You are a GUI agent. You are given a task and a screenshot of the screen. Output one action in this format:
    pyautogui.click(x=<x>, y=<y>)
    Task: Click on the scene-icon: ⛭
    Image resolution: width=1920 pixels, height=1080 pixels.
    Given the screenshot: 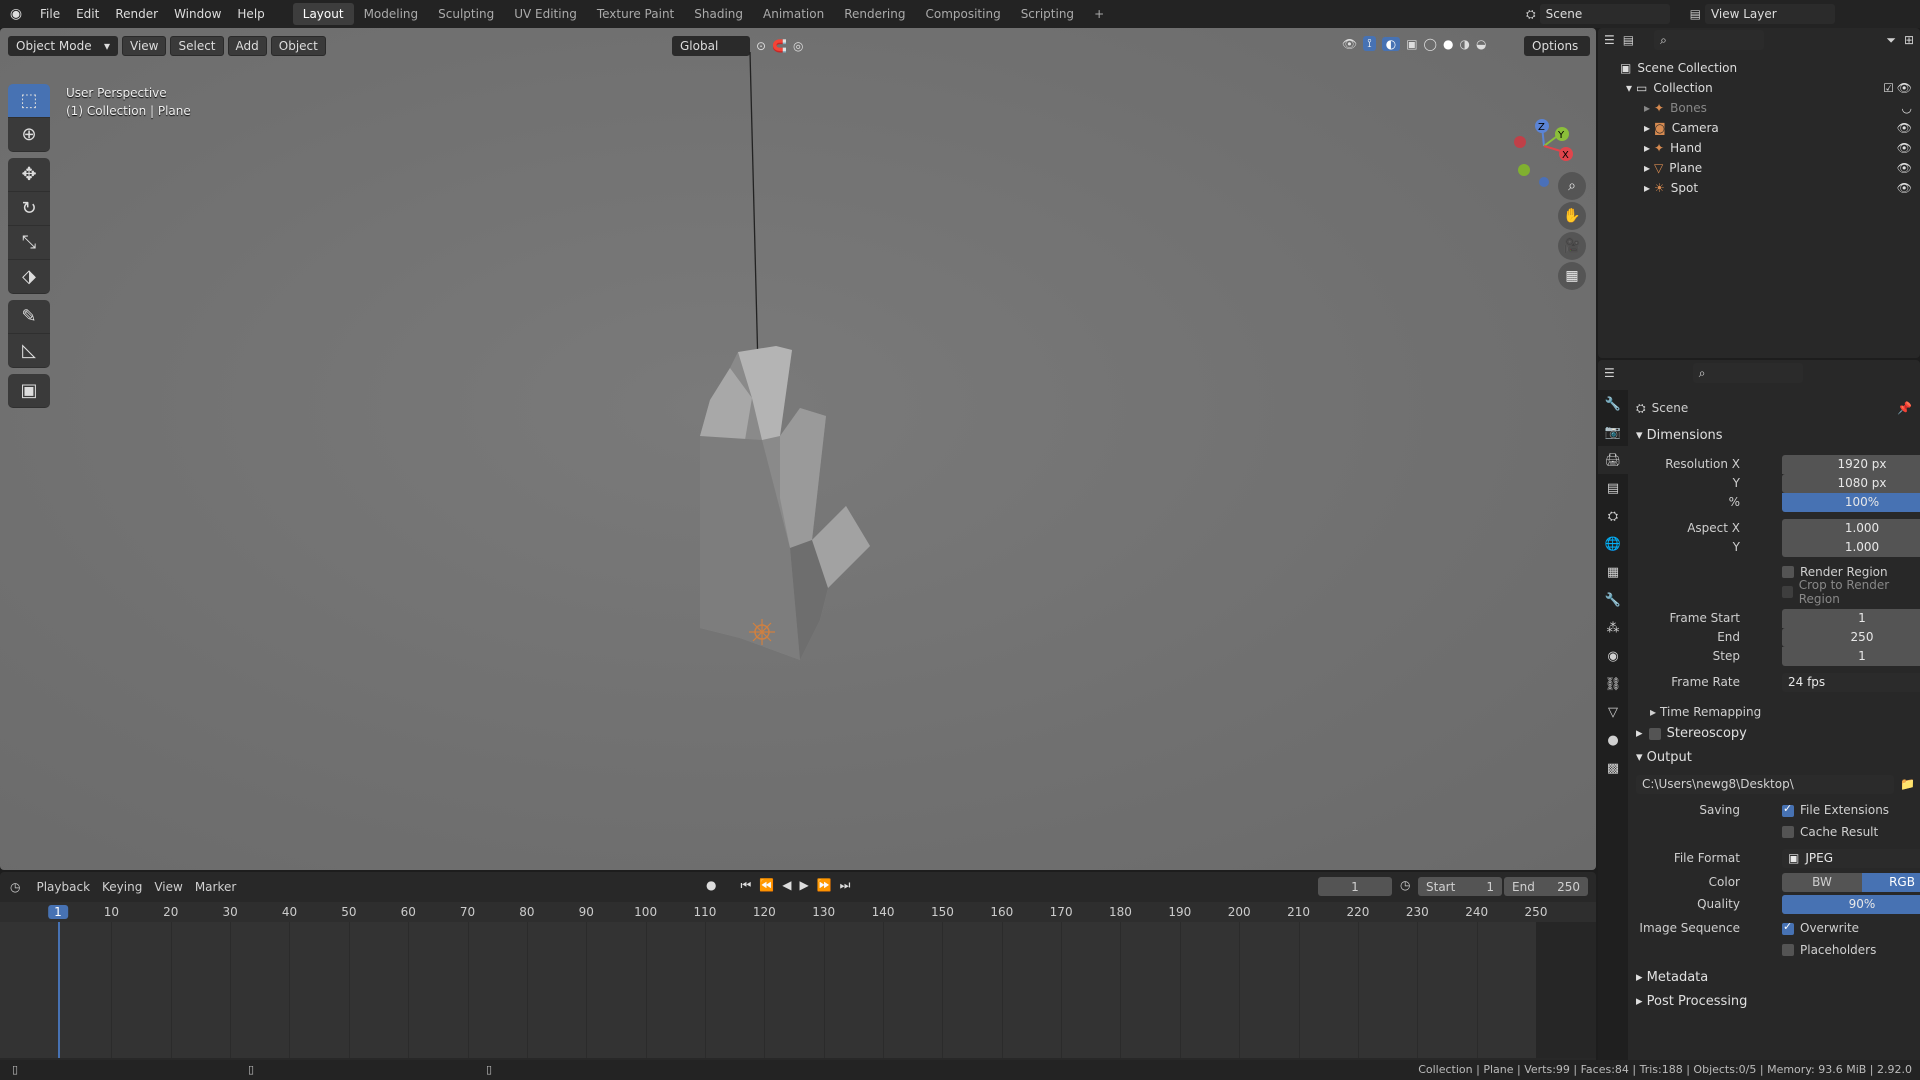 What is the action you would take?
    pyautogui.click(x=1531, y=14)
    